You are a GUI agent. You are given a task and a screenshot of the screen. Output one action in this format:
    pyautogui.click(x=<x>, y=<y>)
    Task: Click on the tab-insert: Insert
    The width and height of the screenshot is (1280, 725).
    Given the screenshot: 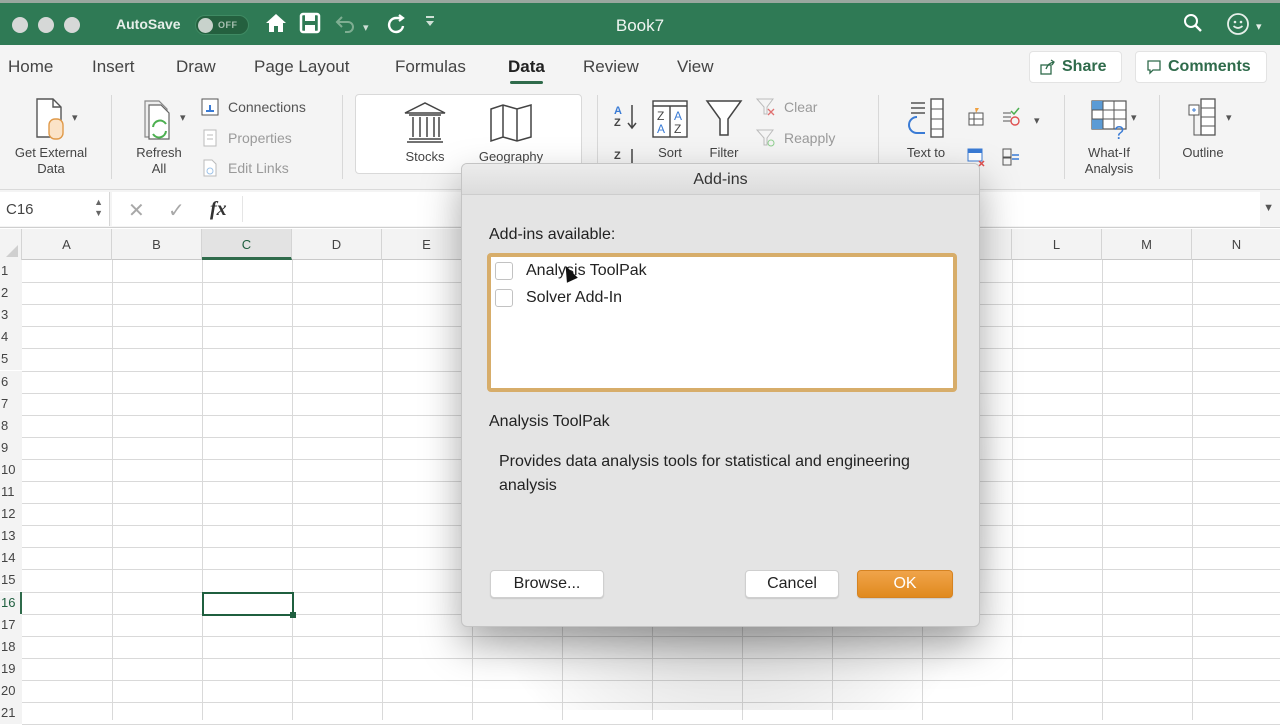 What is the action you would take?
    pyautogui.click(x=113, y=67)
    